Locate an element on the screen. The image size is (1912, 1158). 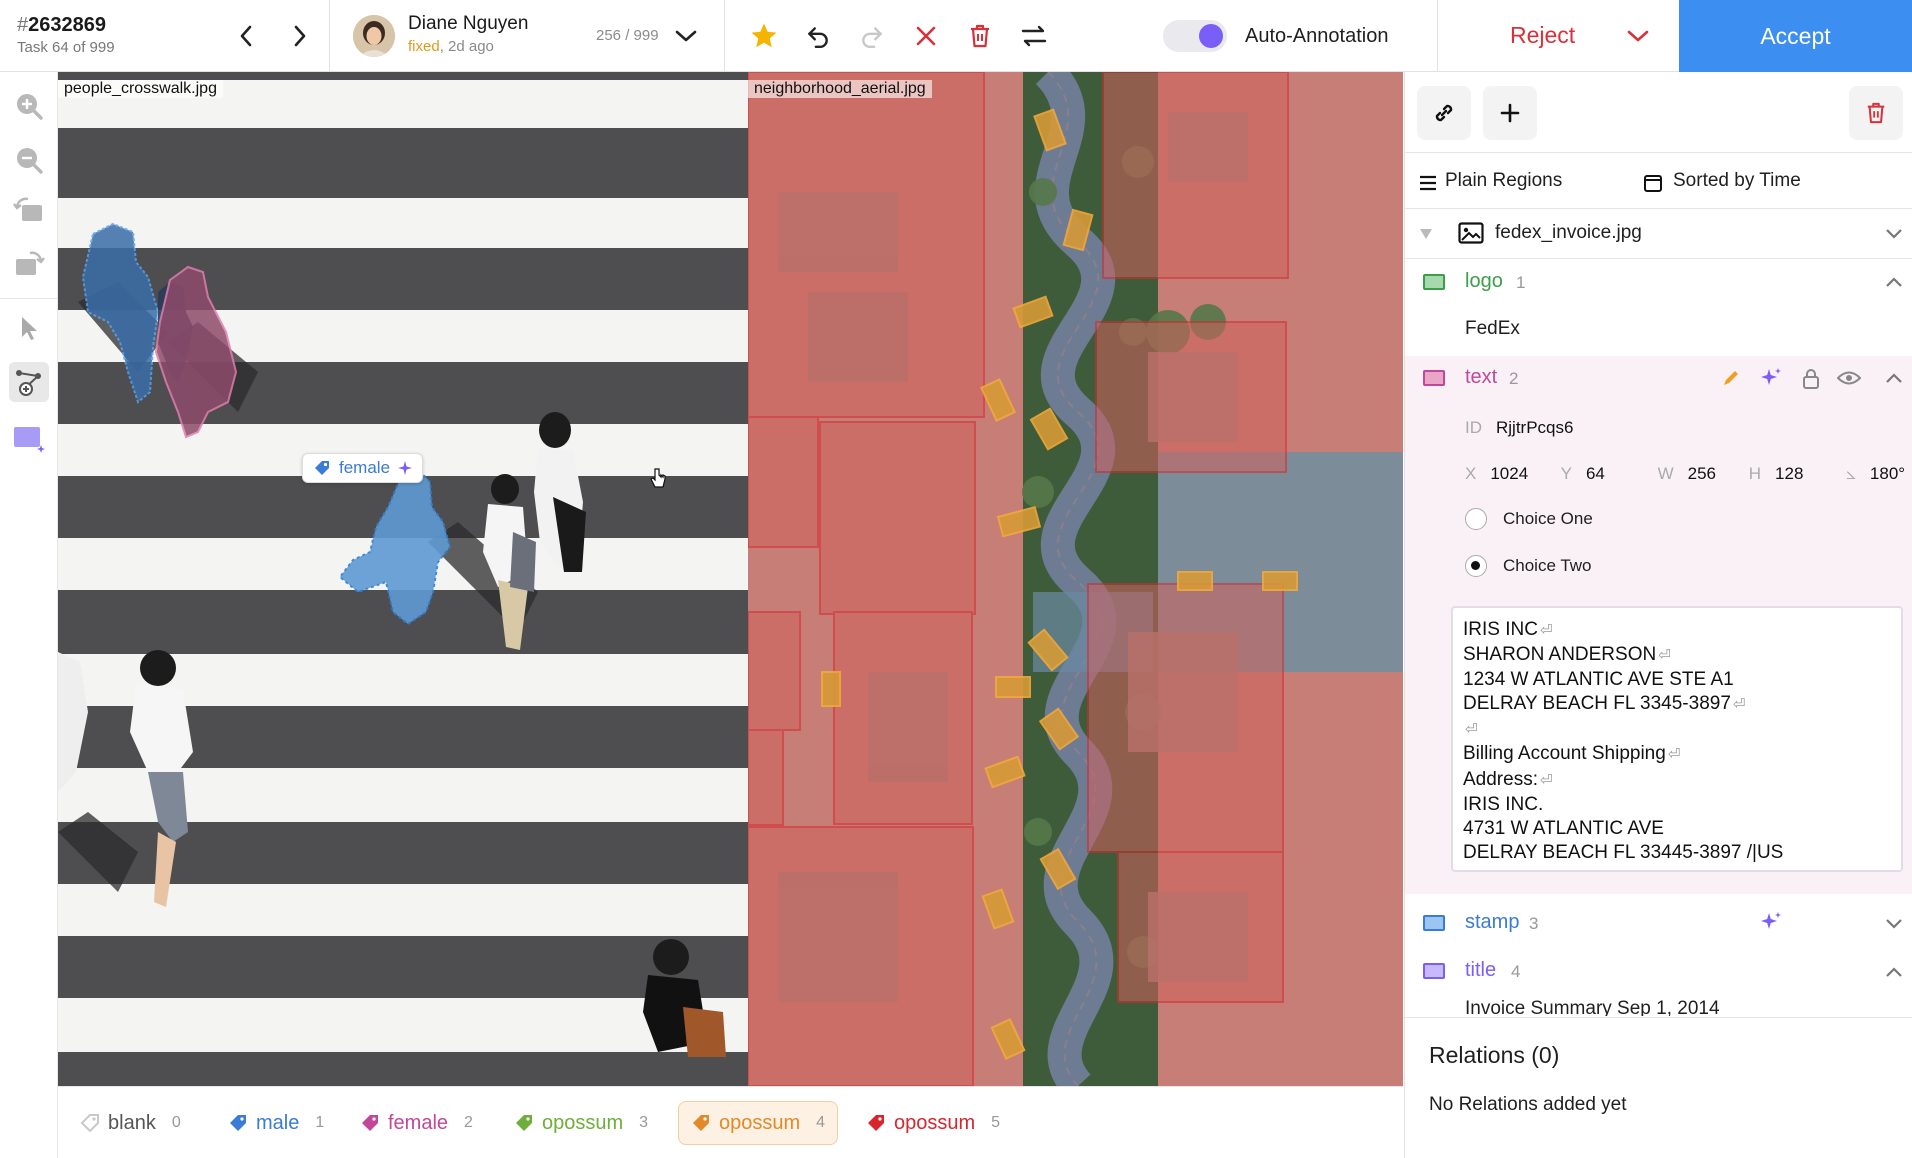
avatar is located at coordinates (374, 36).